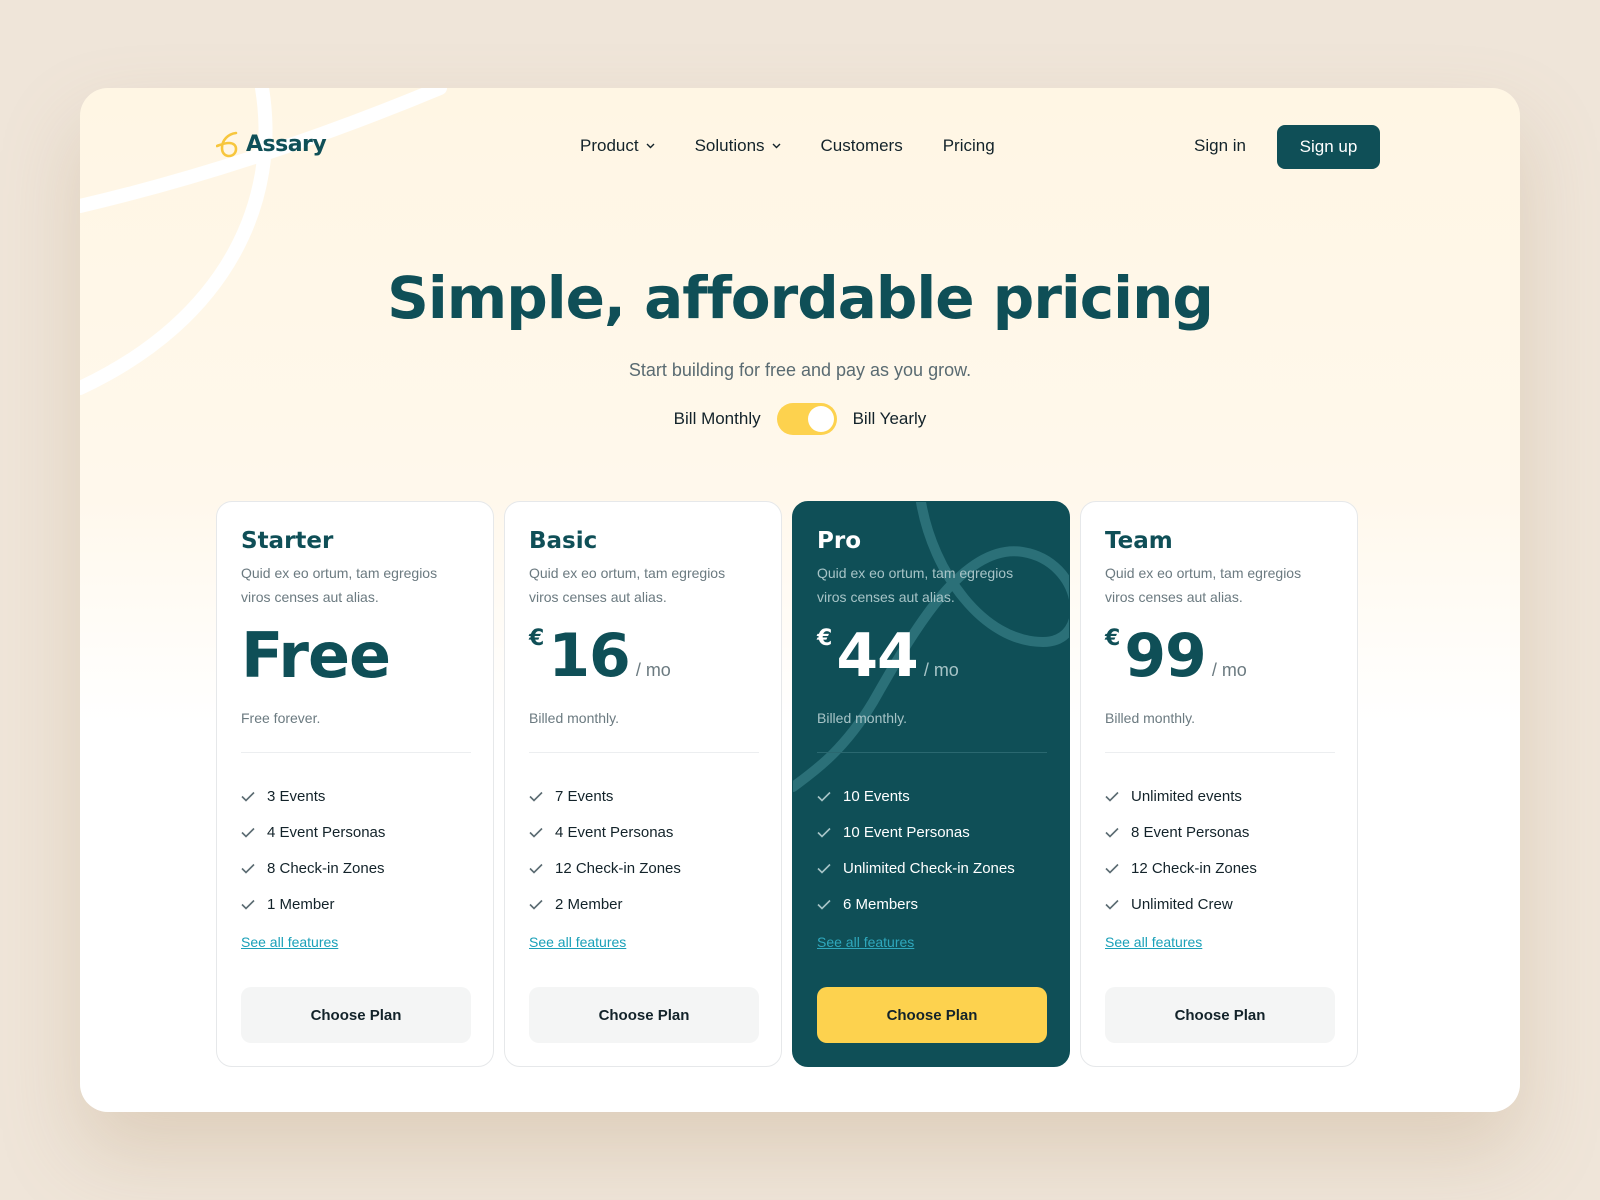 Image resolution: width=1600 pixels, height=1200 pixels. Describe the element at coordinates (313, 796) in the screenshot. I see `feature-item: 3 Events` at that location.